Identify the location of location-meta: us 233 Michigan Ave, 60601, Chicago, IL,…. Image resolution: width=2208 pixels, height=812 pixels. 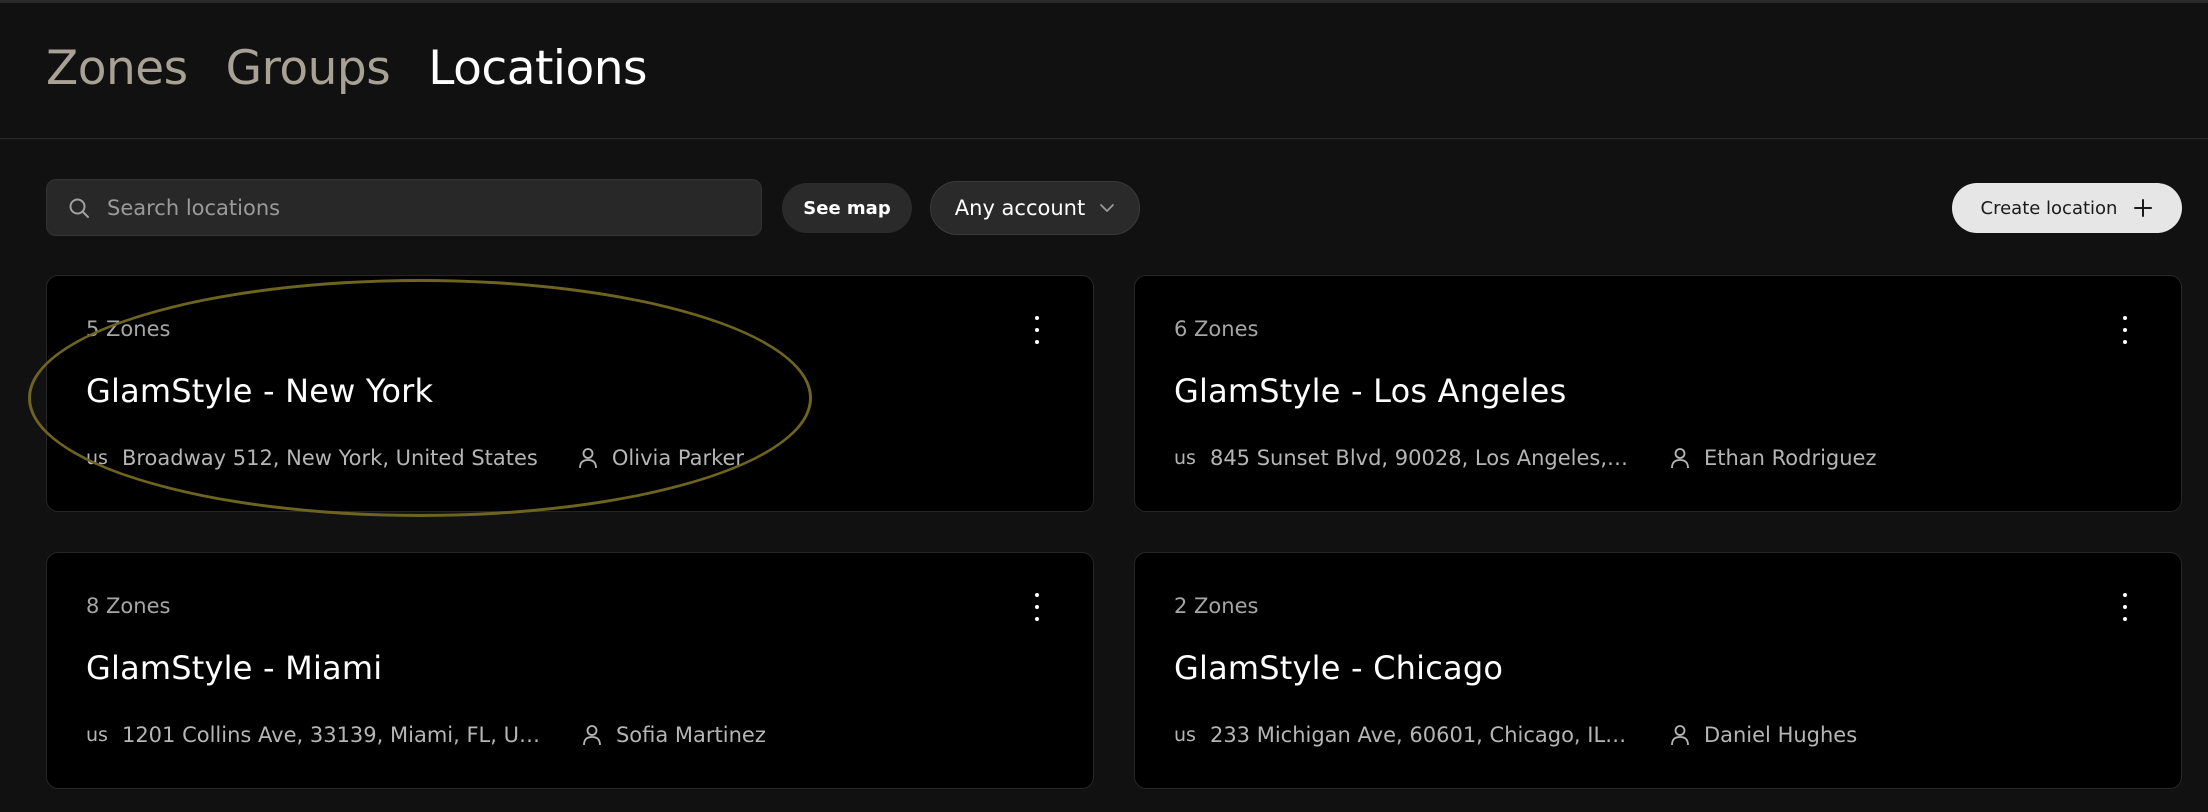
(1515, 735).